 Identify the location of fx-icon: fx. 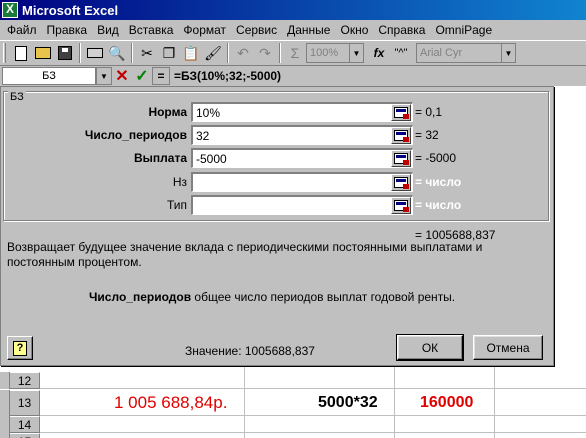
(379, 53).